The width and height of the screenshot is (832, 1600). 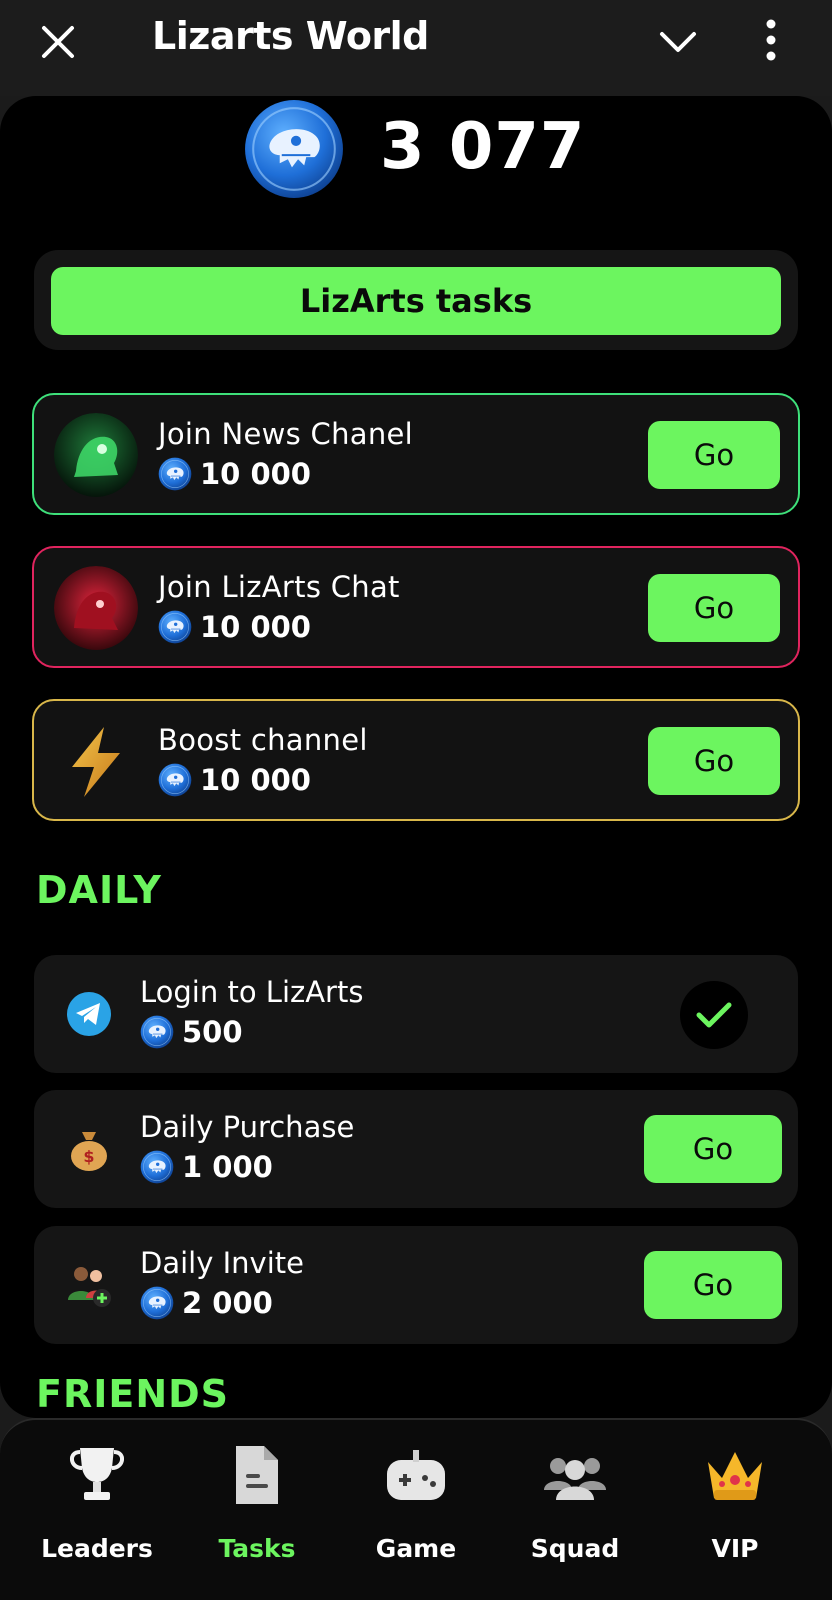 What do you see at coordinates (416, 1285) in the screenshot?
I see `daily-item-invite: Daily Invite 2 000 Go` at bounding box center [416, 1285].